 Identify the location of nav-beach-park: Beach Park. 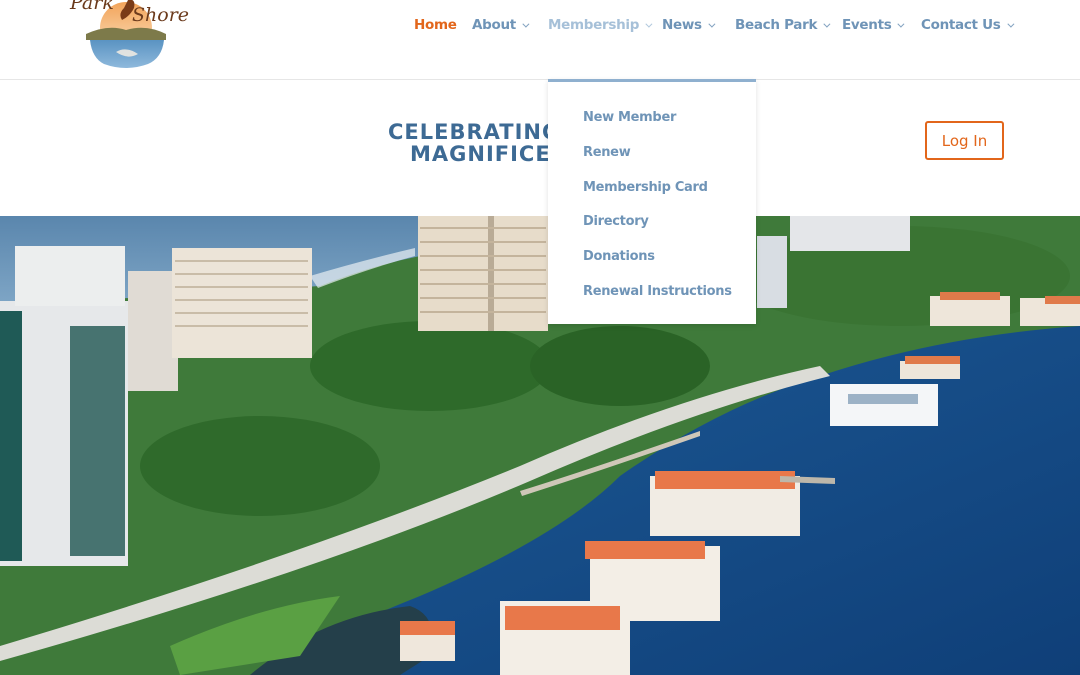
(783, 25).